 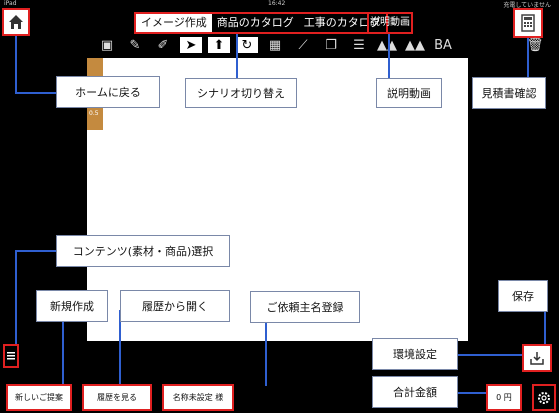 What do you see at coordinates (143, 251) in the screenshot?
I see `callout-contents: コンテンツ(素材・商品)選択` at bounding box center [143, 251].